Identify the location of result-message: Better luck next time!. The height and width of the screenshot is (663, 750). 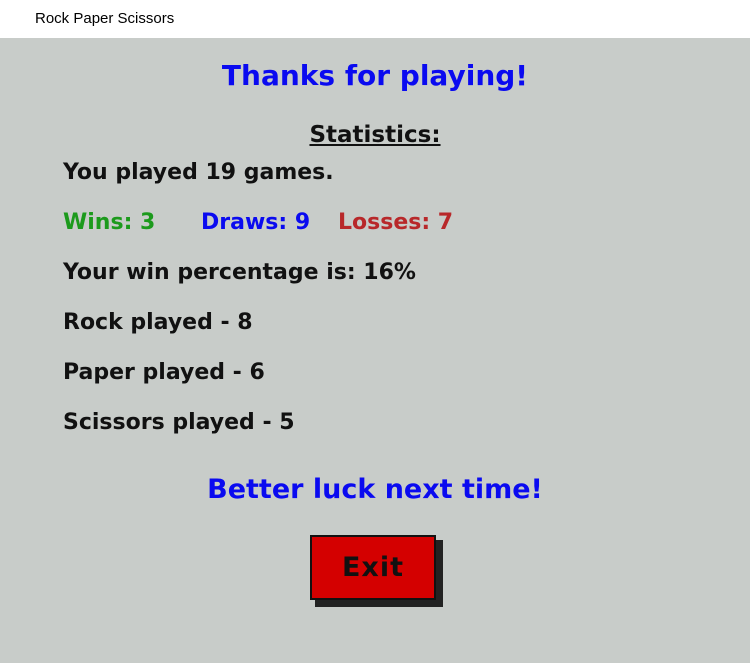
(375, 489).